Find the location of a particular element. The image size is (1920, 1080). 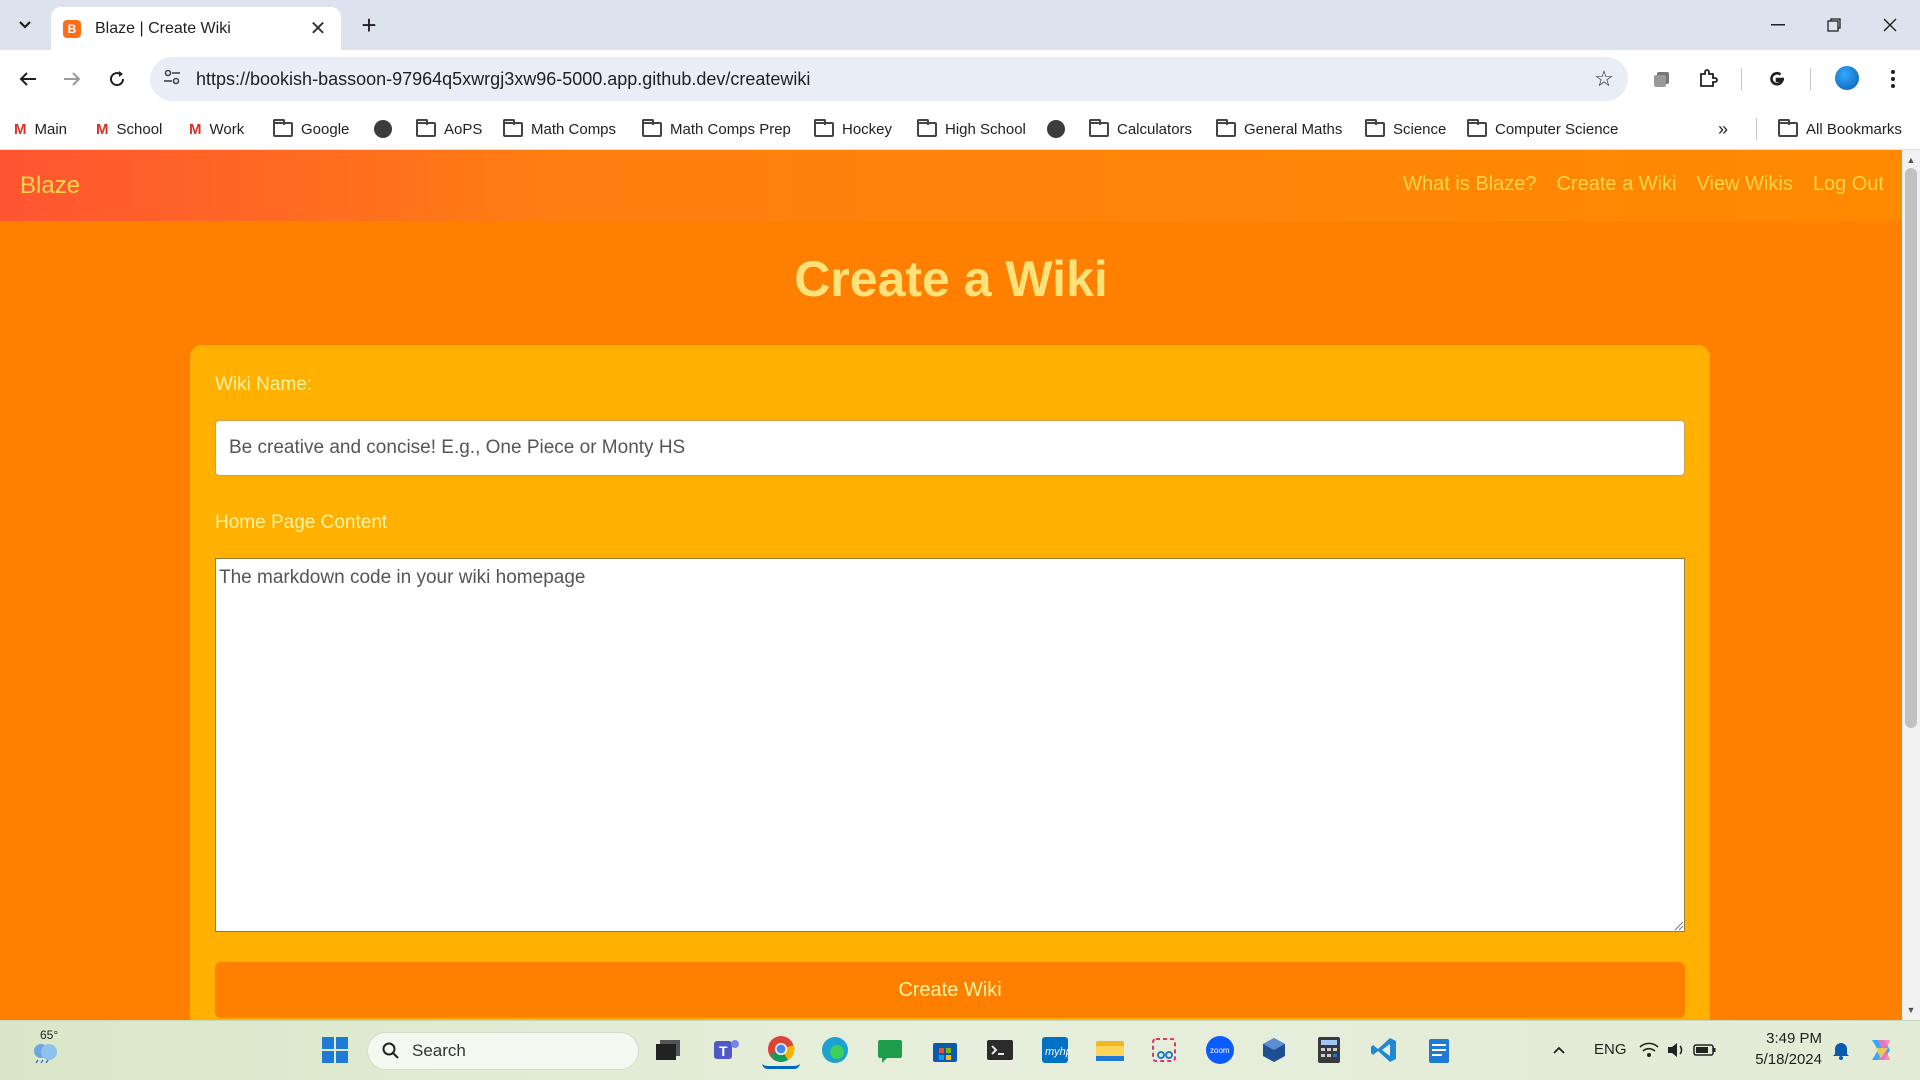

svg-text: myhp is located at coordinates (1057, 1052).